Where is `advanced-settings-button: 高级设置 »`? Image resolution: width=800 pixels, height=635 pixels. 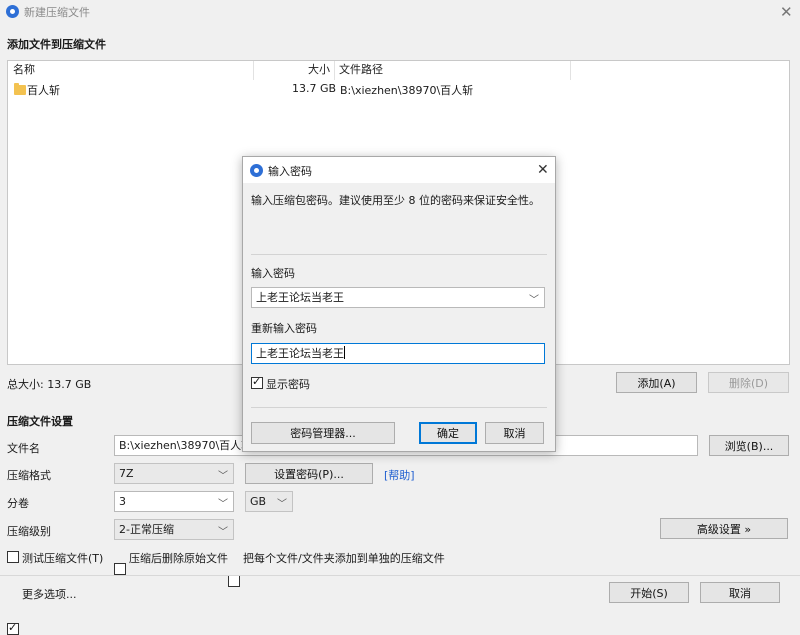 advanced-settings-button: 高级设置 » is located at coordinates (724, 528).